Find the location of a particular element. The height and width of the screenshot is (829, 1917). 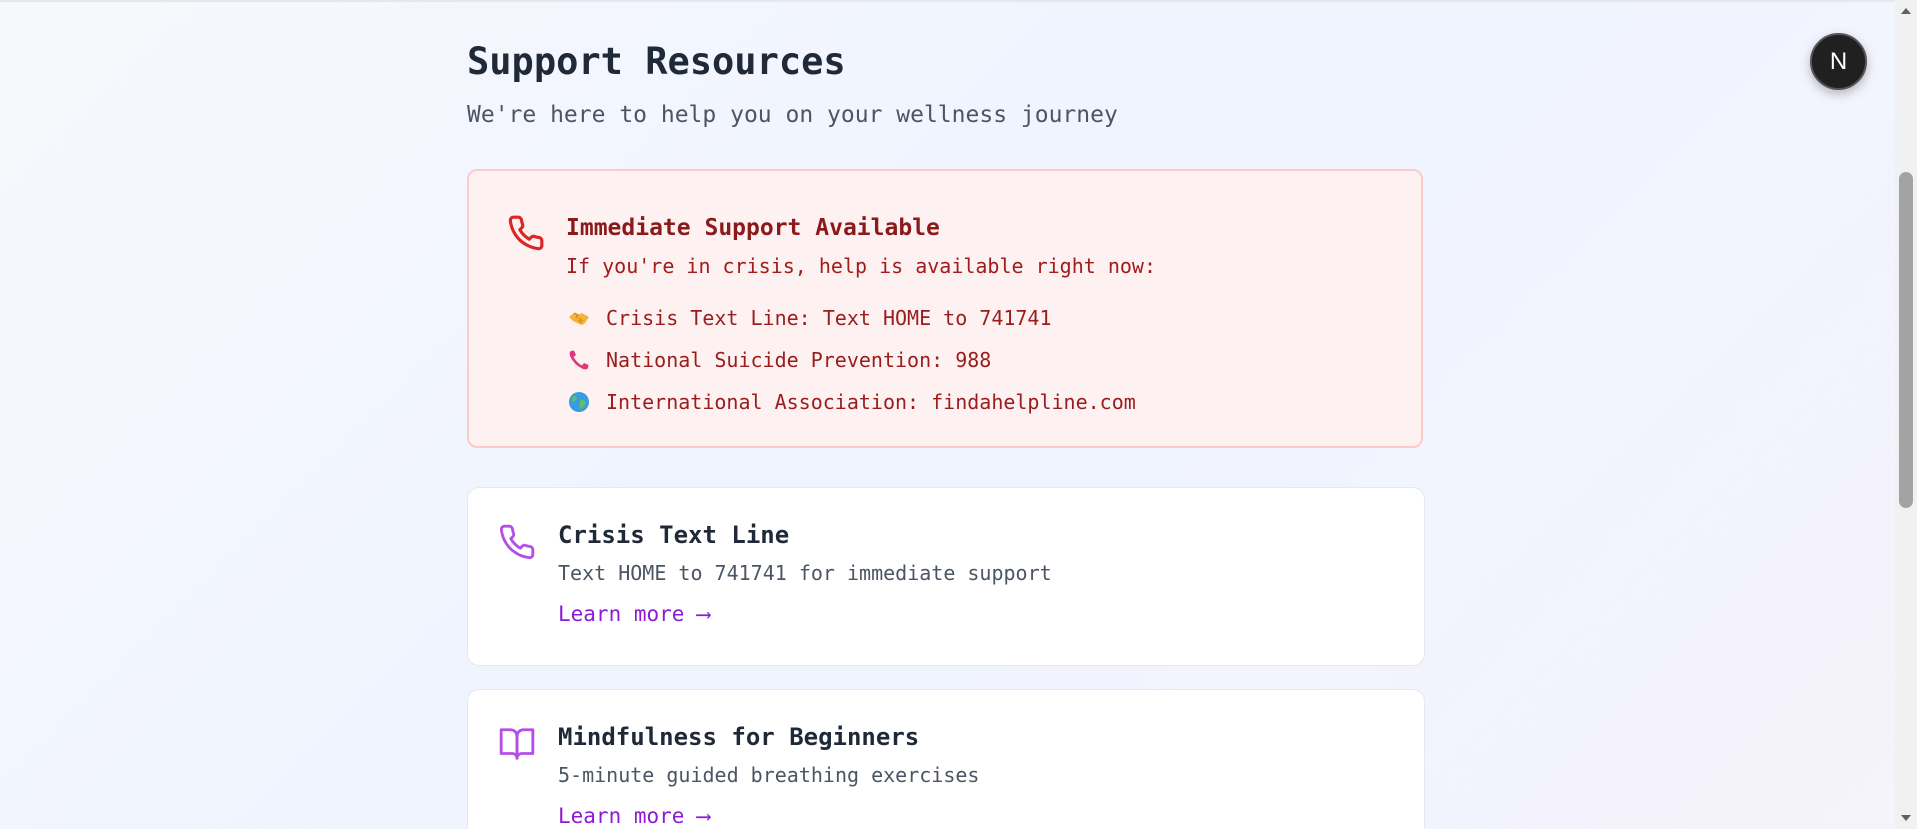

user-avatar-button: N is located at coordinates (1838, 61).